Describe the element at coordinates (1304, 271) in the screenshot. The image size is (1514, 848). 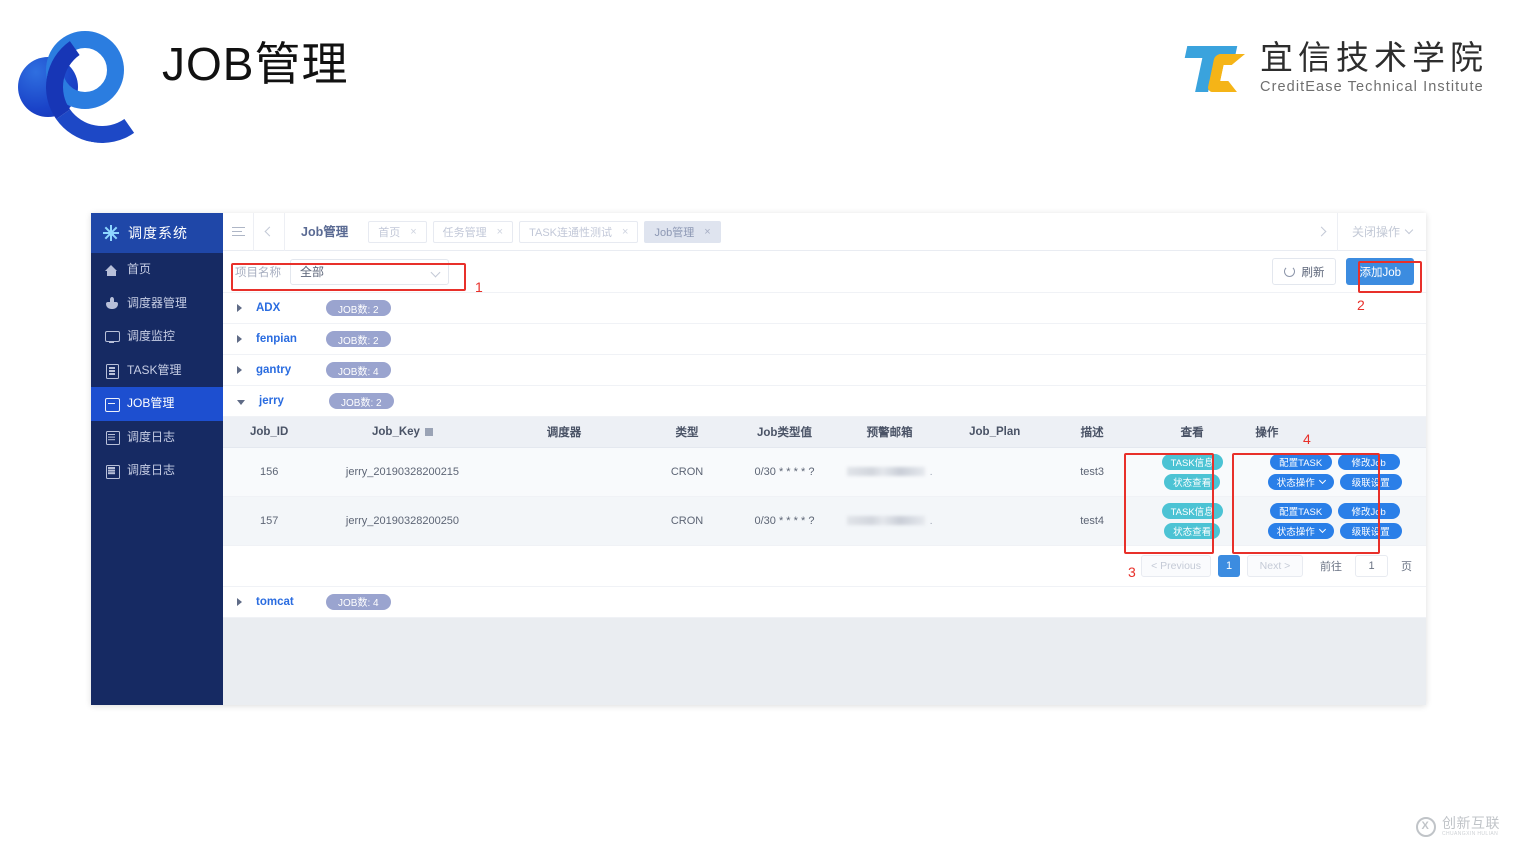
I see `refresh-button: 刷新` at that location.